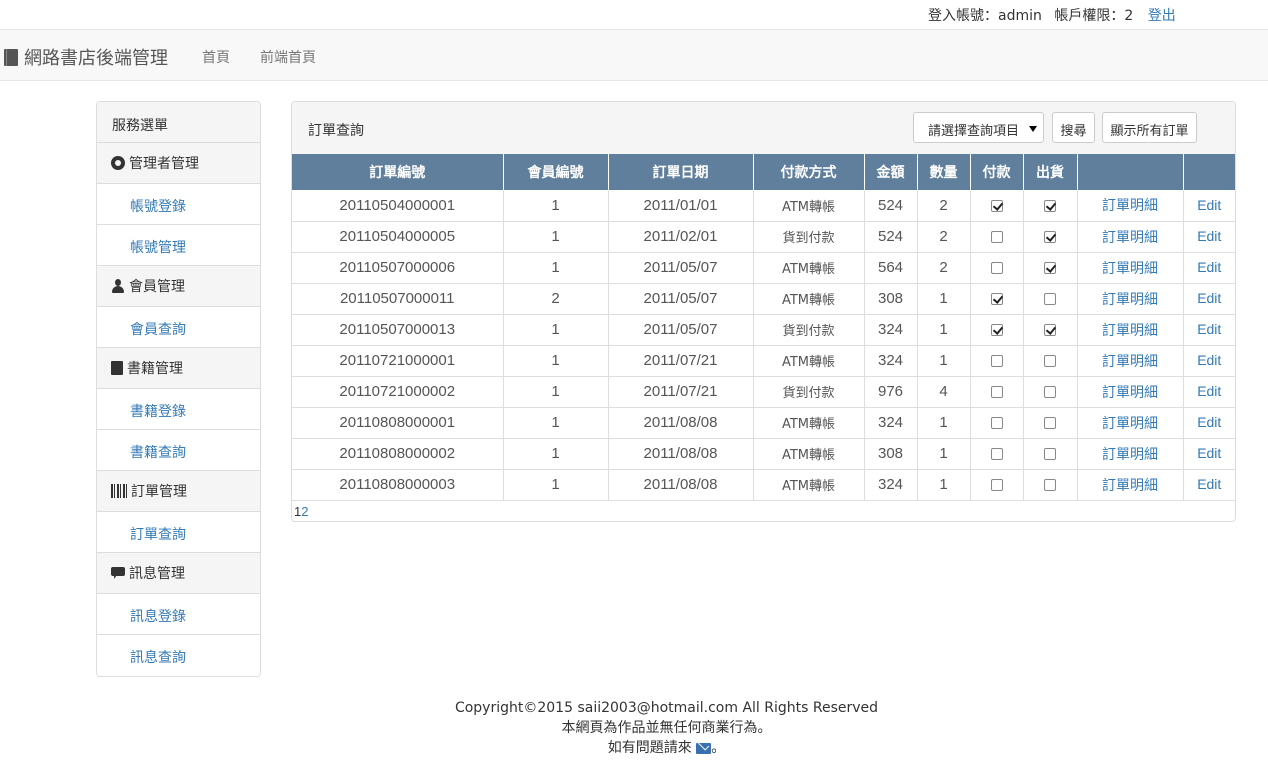 This screenshot has height=765, width=1268. I want to click on nav-frontend-home: 前端首頁, so click(288, 57).